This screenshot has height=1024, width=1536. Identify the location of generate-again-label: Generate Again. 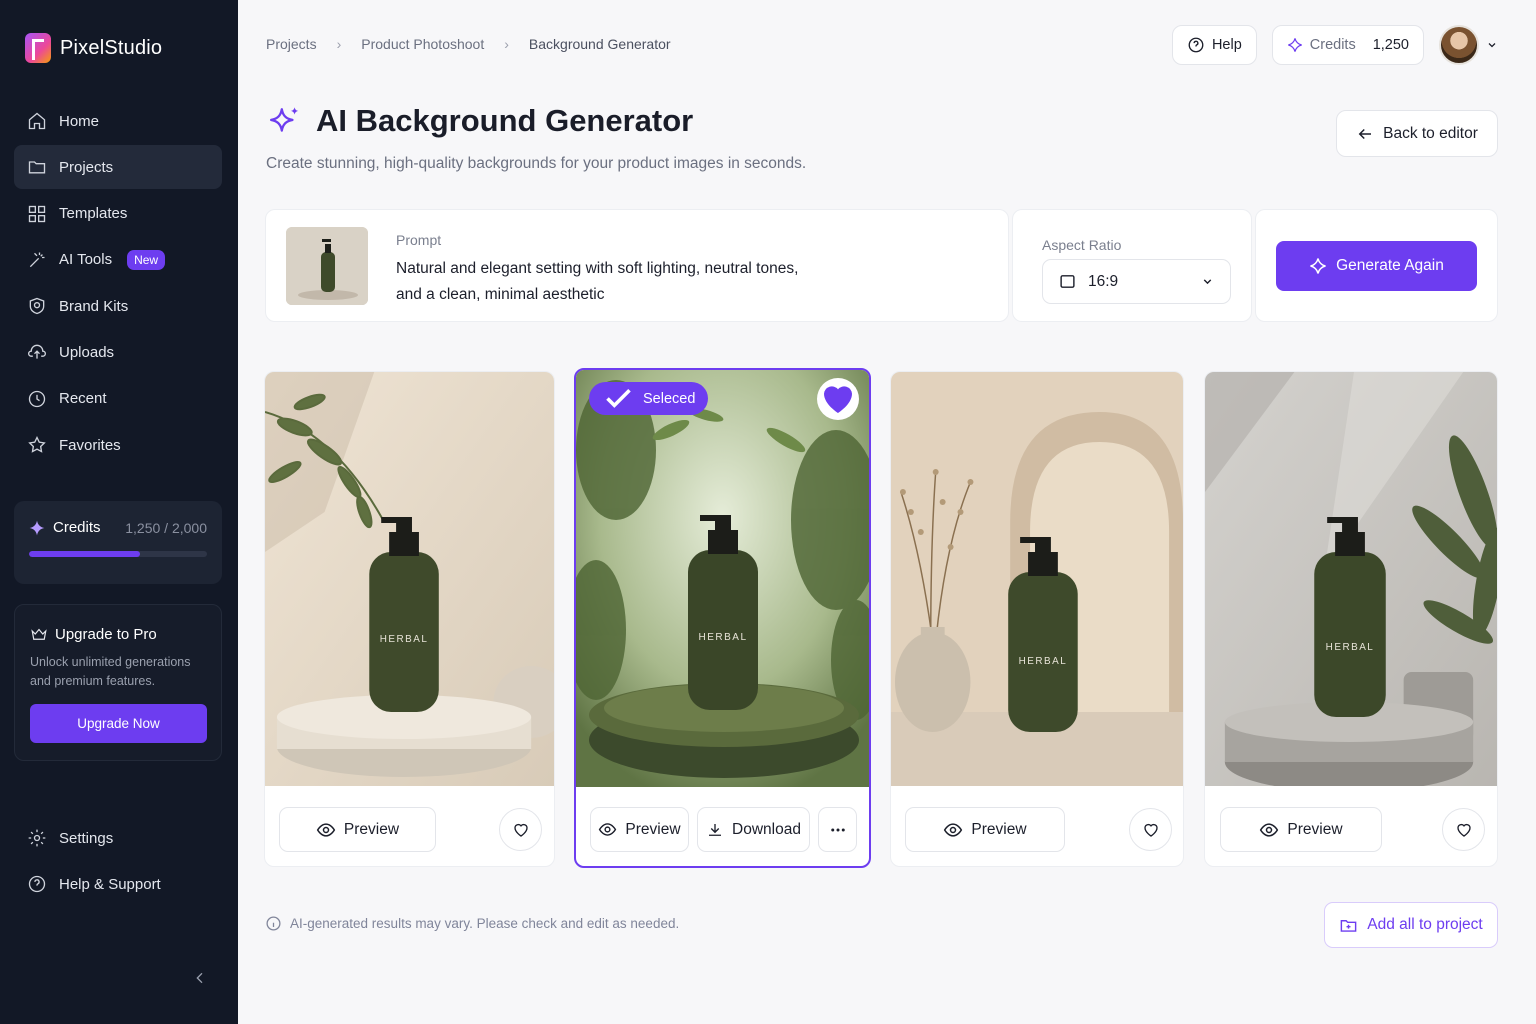
(1390, 265).